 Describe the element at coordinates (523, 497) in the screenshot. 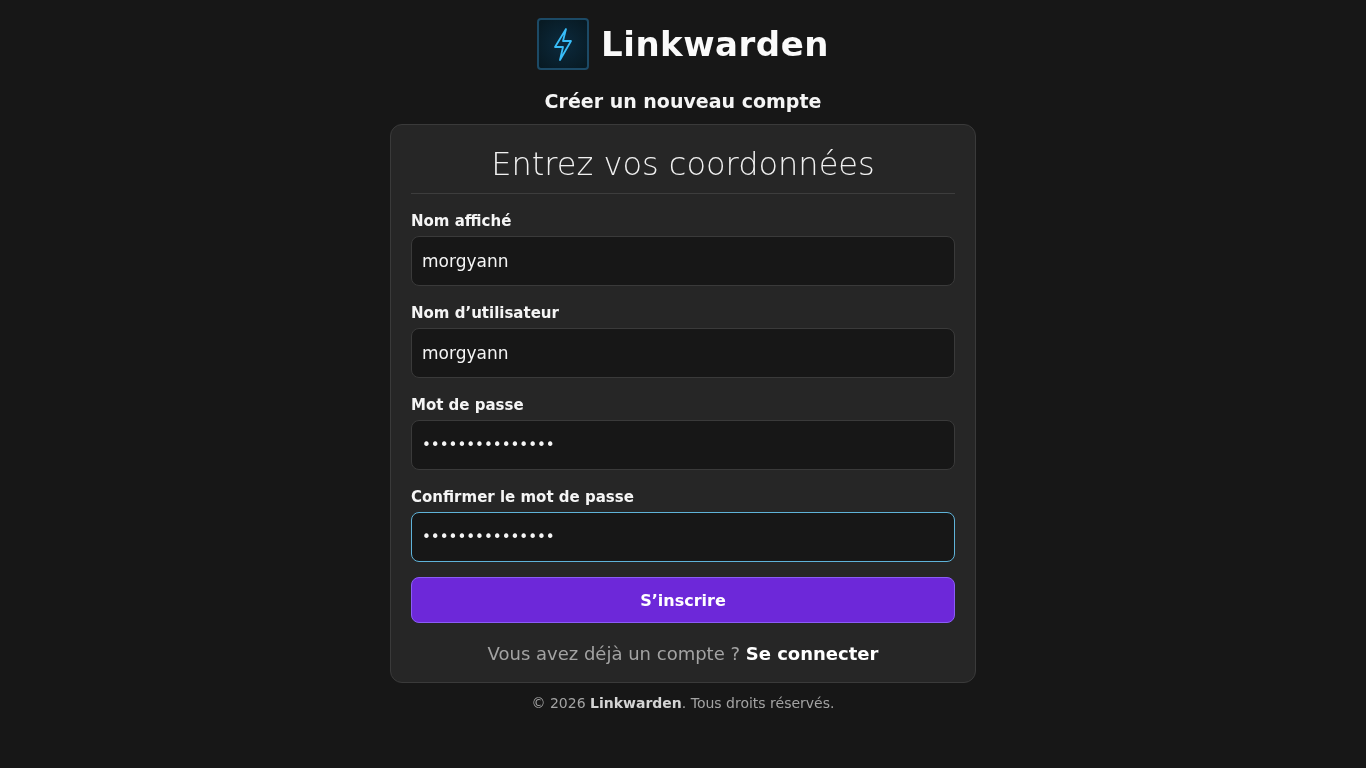

I see `field-label: Confirmer le mot de passe` at that location.